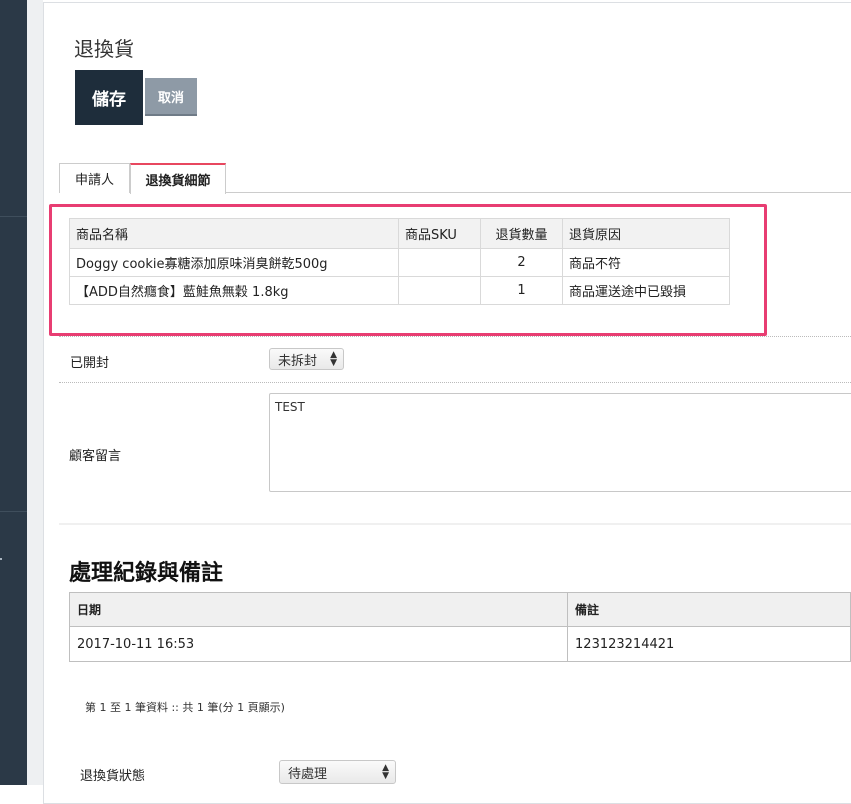 This screenshot has height=804, width=851. Describe the element at coordinates (646, 233) in the screenshot. I see `column-header-reason: 退貨原因` at that location.